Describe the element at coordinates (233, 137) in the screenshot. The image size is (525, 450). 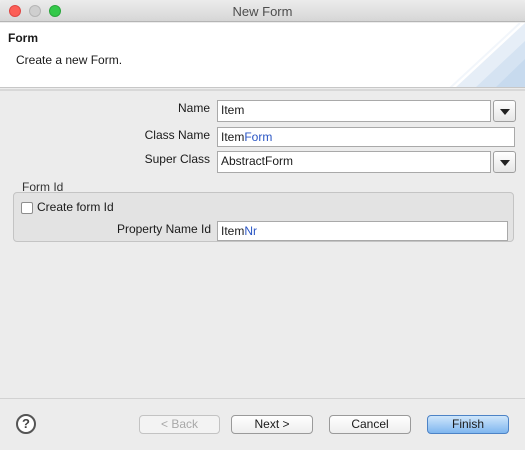
I see `class-name-prefix: Item` at that location.